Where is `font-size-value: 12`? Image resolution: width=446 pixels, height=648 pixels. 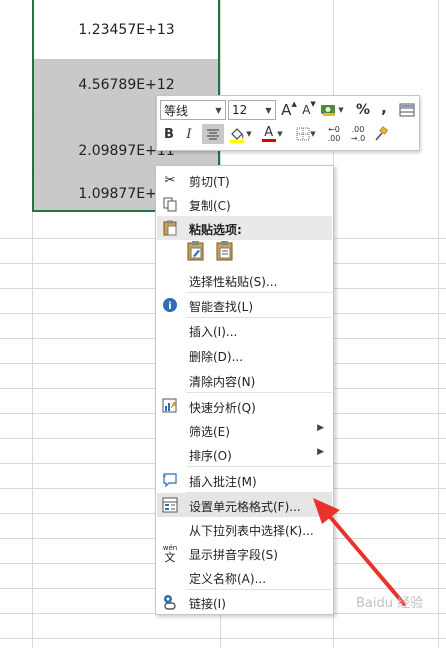
font-size-value: 12 is located at coordinates (240, 110).